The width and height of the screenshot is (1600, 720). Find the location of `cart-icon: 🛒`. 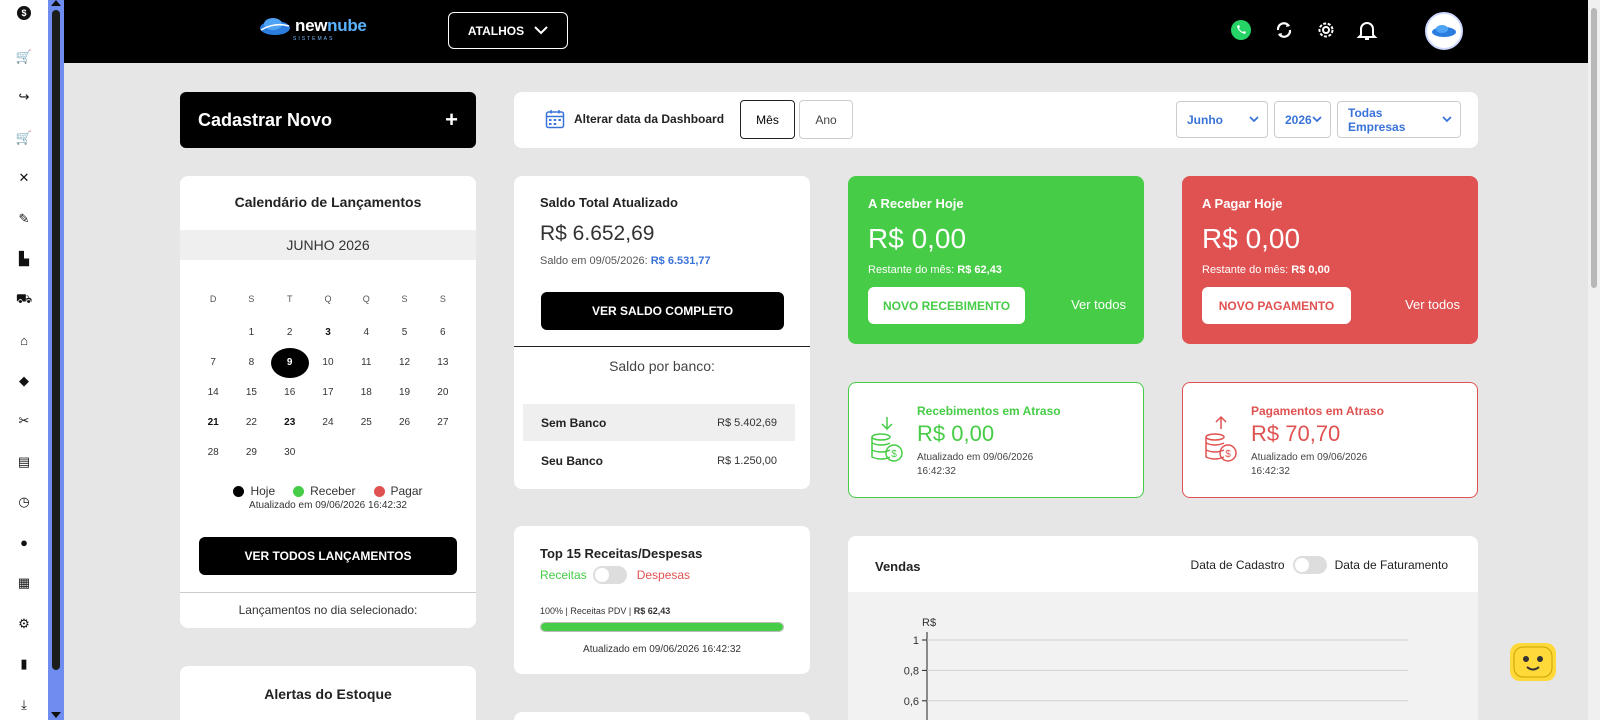

cart-icon: 🛒 is located at coordinates (24, 57).